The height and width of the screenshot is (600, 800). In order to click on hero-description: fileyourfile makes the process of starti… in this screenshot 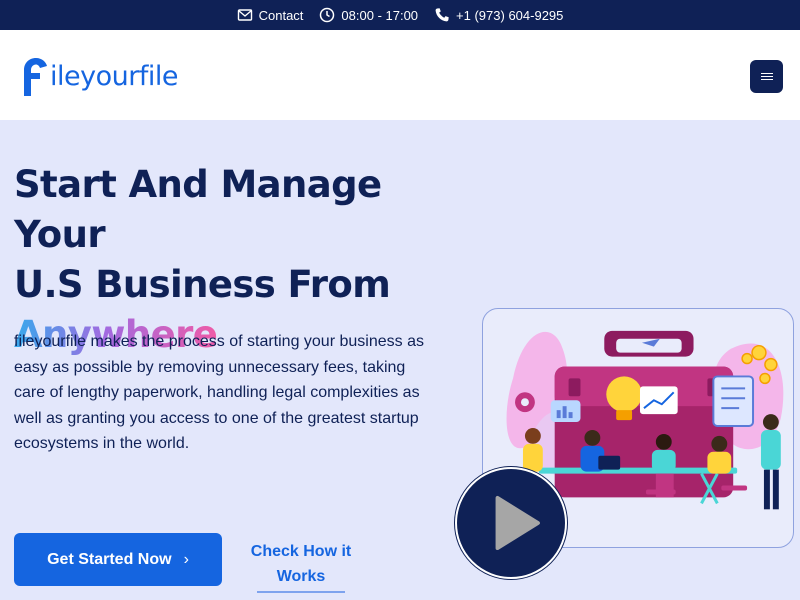, I will do `click(219, 393)`.